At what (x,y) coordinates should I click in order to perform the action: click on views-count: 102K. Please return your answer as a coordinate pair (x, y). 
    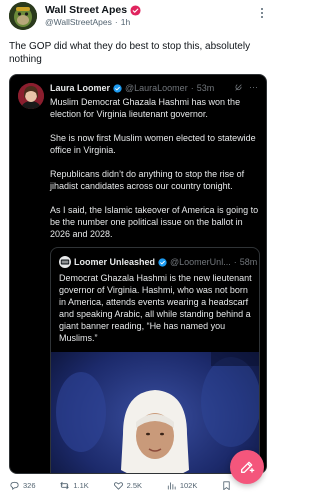
    Looking at the image, I should click on (188, 485).